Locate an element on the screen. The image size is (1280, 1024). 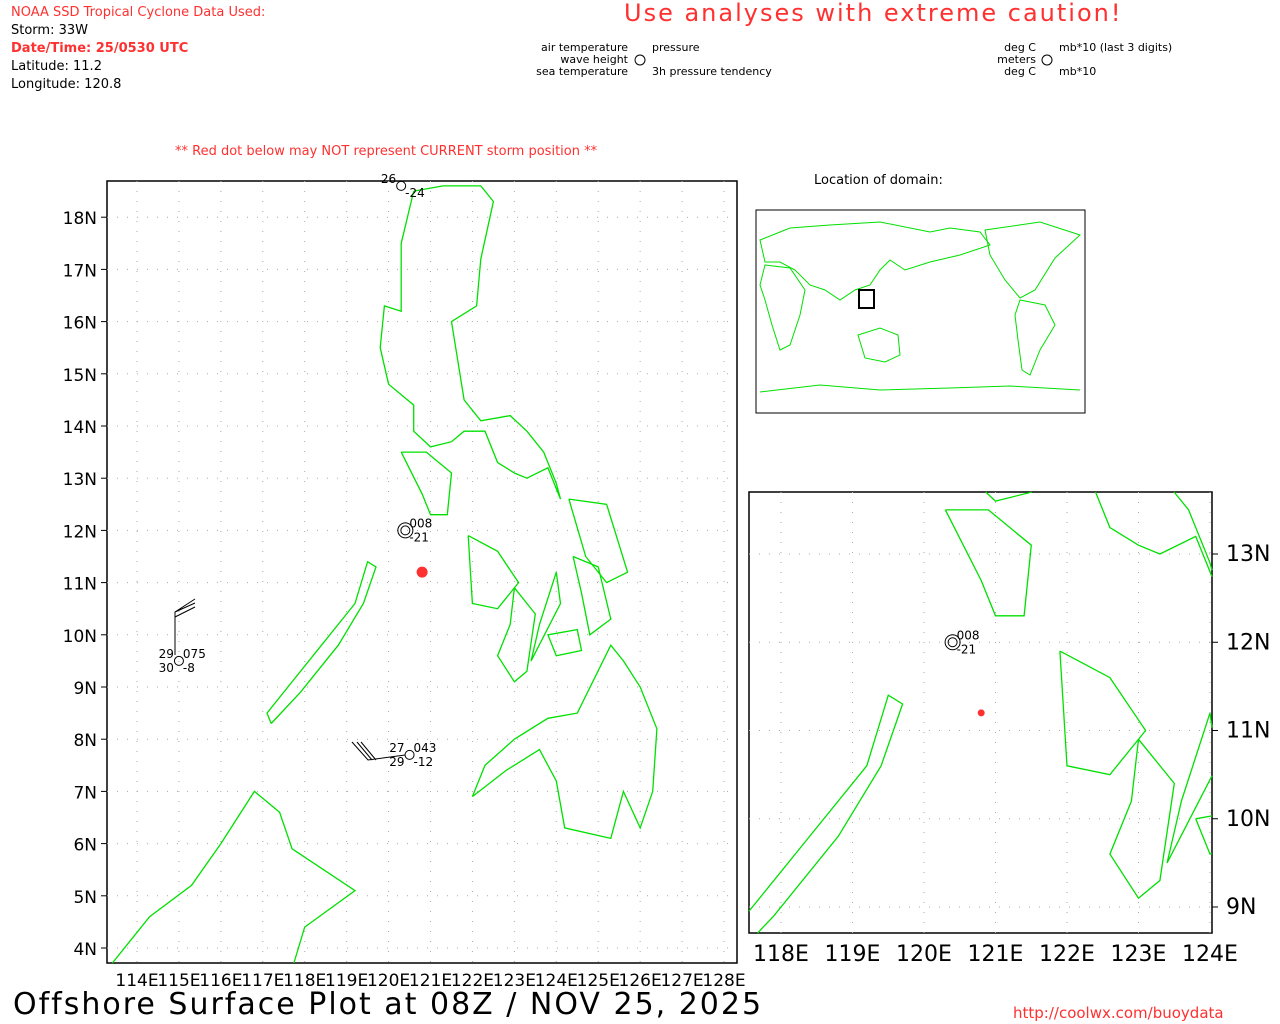
lat-label: 17N is located at coordinates (80, 271).